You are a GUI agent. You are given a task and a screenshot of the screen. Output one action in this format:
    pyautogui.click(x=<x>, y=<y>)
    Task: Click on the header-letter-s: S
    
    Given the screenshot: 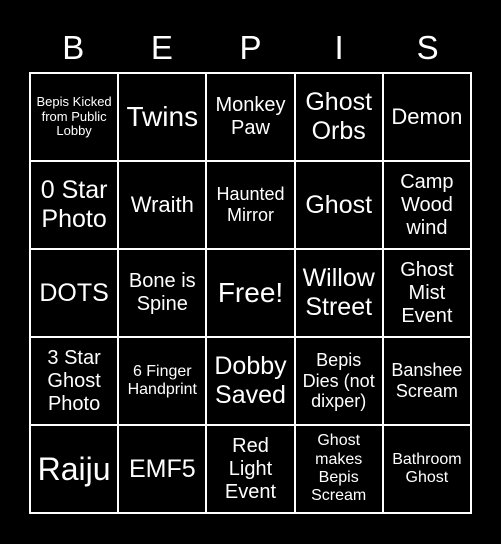 What is the action you would take?
    pyautogui.click(x=427, y=47)
    